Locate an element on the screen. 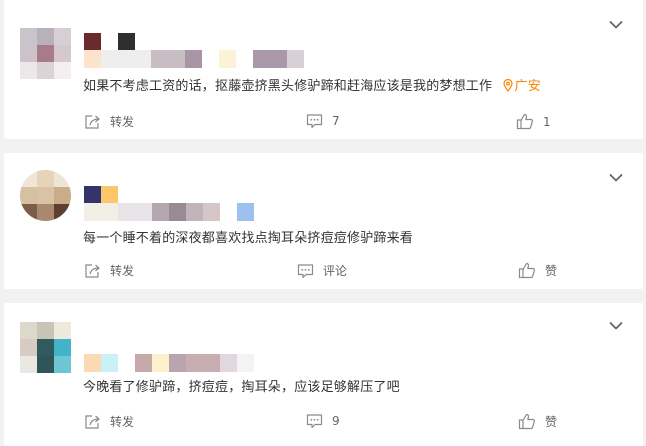 The height and width of the screenshot is (446, 646). comment-body: 每一个睡不着的深夜都喜欢找点掏耳朵挤痘痘修驴蹄来看 is located at coordinates (248, 238).